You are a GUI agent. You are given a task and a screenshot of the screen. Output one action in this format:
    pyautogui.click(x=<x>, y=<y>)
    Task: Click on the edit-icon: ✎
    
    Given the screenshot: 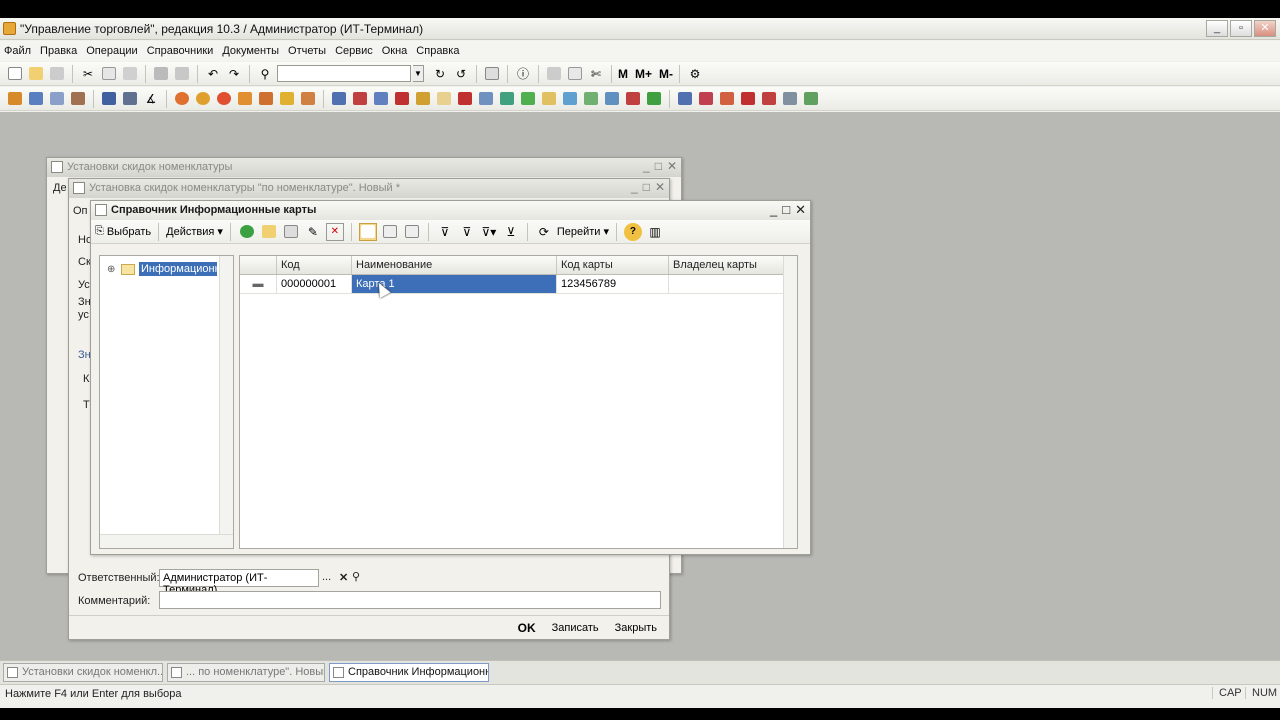 What is the action you would take?
    pyautogui.click(x=313, y=232)
    